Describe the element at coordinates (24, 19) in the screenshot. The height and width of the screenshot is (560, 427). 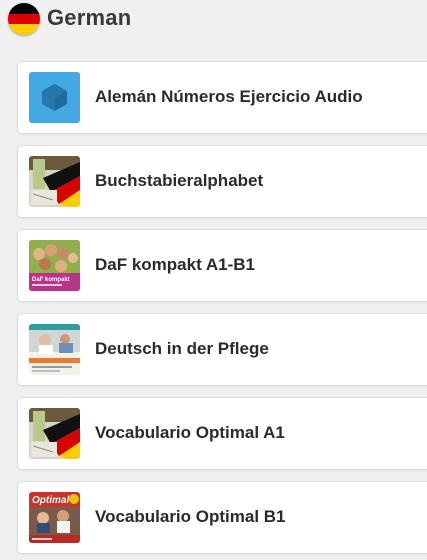
I see `germany-flag-icon` at that location.